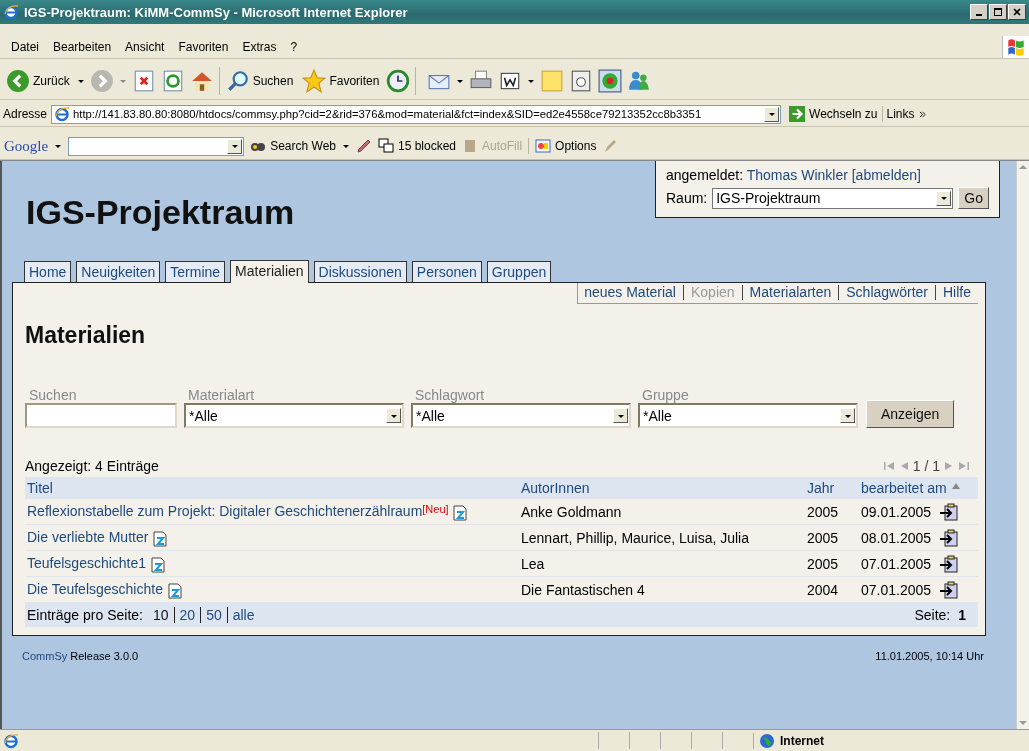  What do you see at coordinates (797, 175) in the screenshot?
I see `user-link: Thomas Winkler` at bounding box center [797, 175].